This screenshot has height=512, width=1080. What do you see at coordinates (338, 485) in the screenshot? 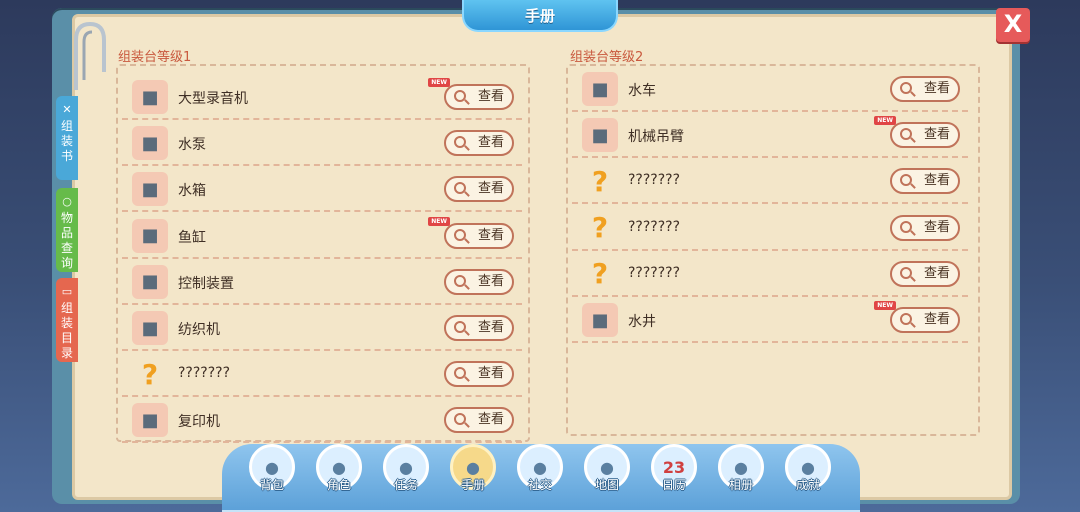
I see `dock-label: 角色` at bounding box center [338, 485].